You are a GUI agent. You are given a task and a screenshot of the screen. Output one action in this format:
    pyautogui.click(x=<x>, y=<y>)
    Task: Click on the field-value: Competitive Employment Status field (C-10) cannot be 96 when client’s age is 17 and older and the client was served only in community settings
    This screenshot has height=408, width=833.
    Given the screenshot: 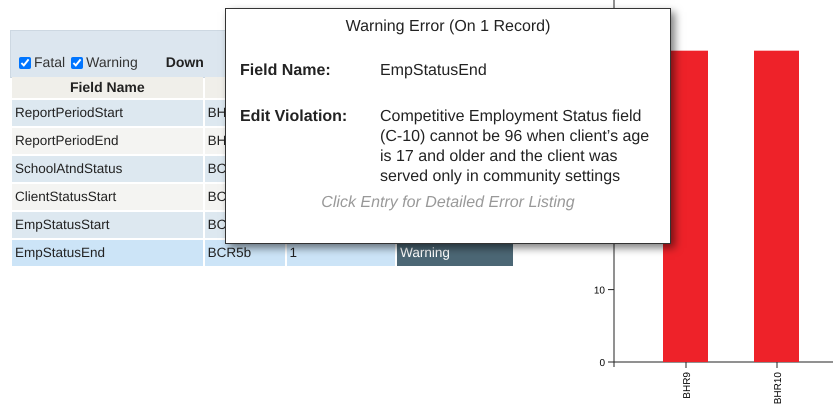 What is the action you would take?
    pyautogui.click(x=515, y=147)
    